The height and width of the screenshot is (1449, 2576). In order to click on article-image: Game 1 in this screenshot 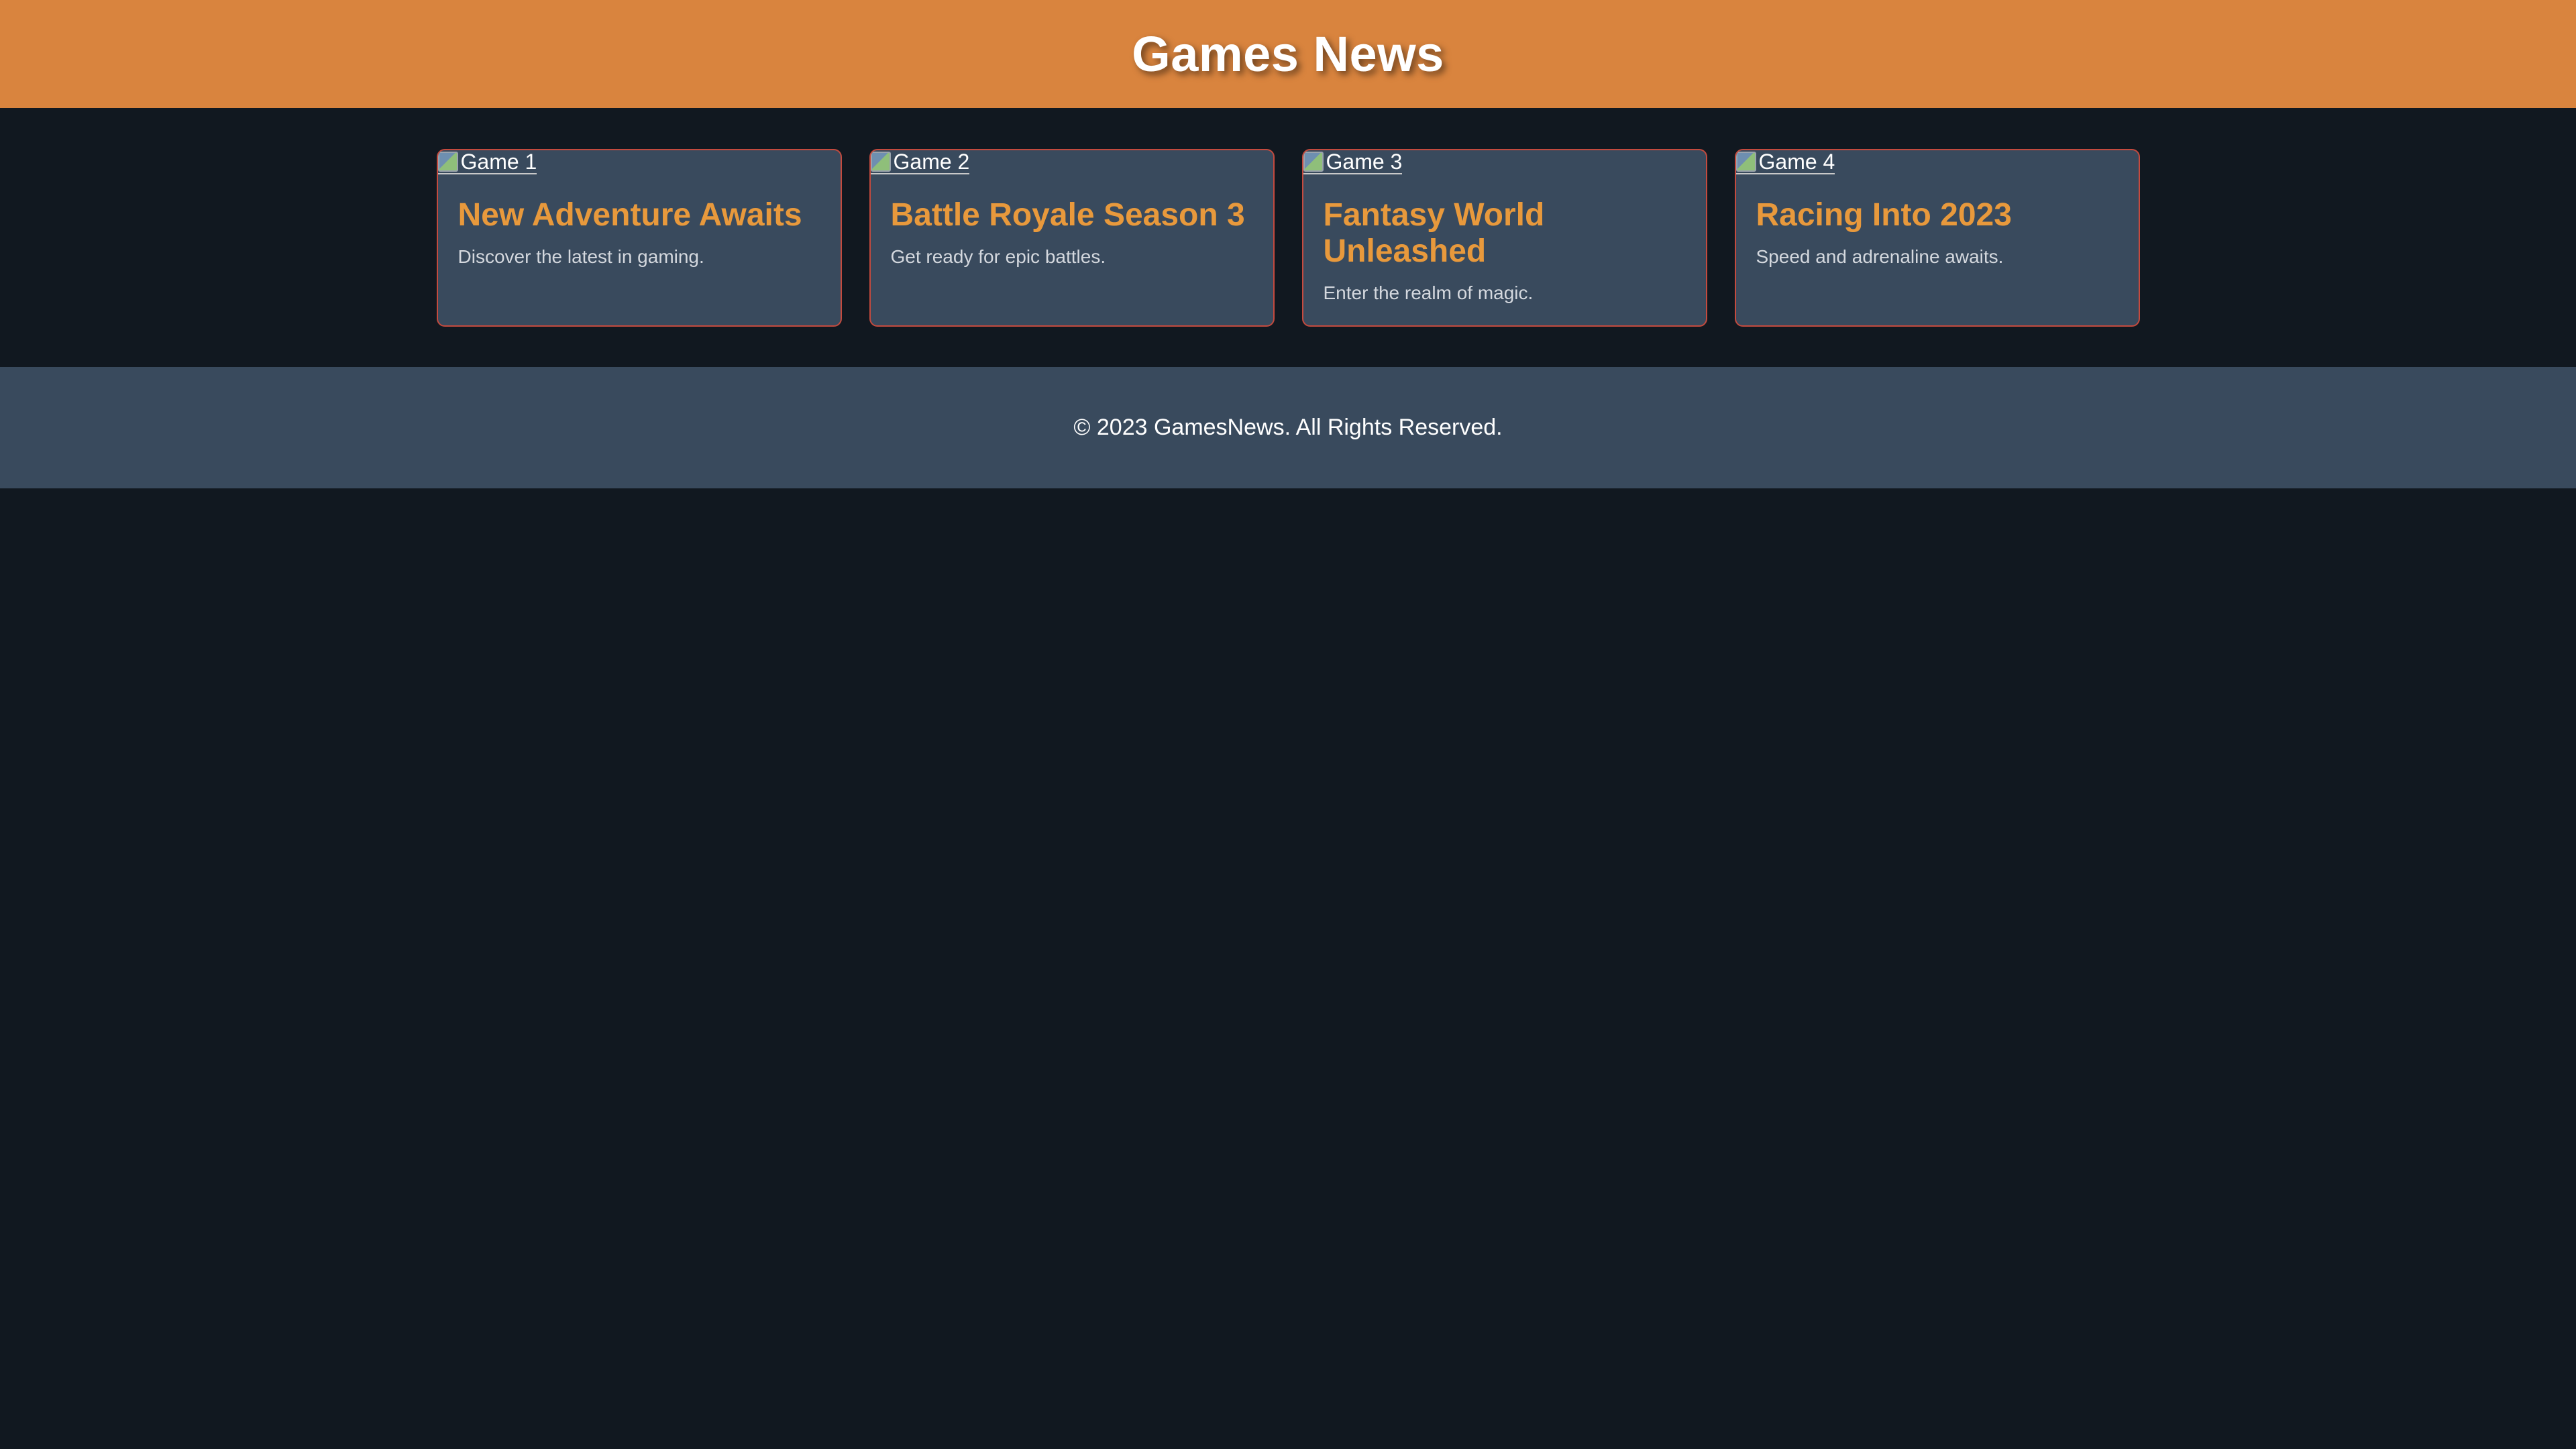, I will do `click(639, 162)`.